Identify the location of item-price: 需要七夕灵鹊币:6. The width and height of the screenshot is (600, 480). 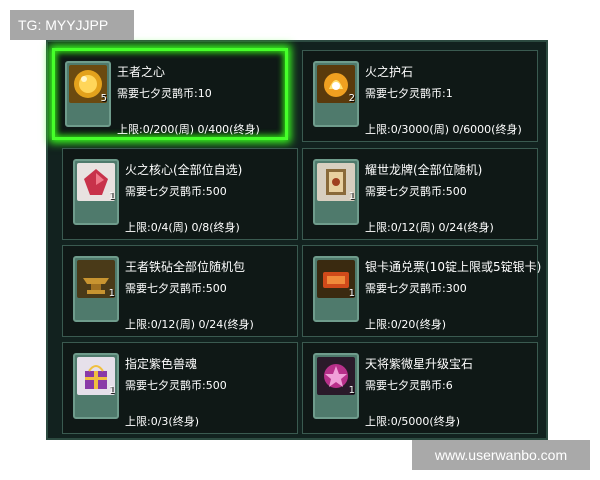
(409, 385).